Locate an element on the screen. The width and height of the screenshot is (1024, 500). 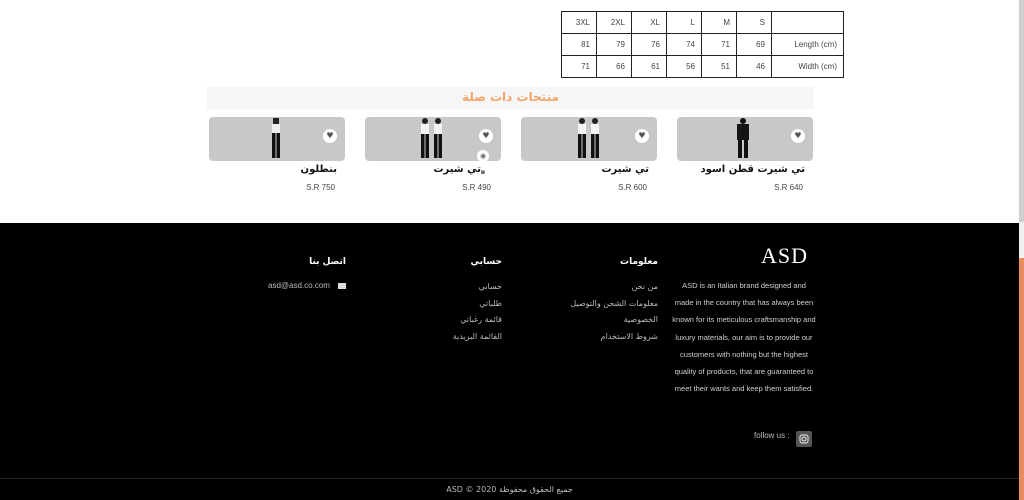
mail-icon is located at coordinates (342, 286).